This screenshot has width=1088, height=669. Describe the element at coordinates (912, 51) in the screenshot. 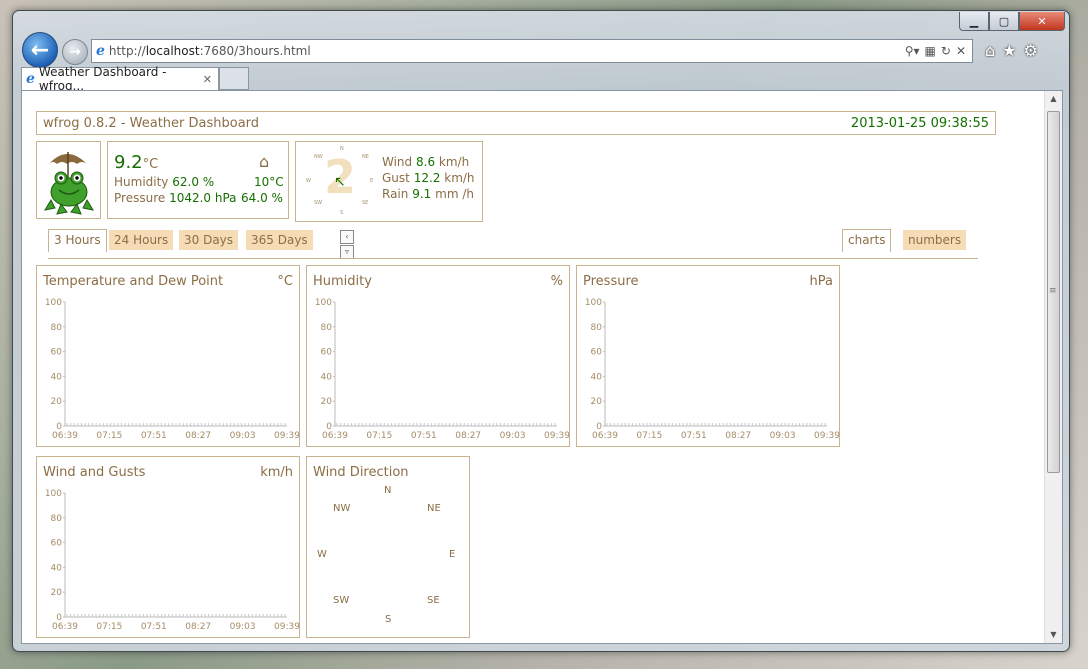

I see `search-icon: ⚲▾` at that location.